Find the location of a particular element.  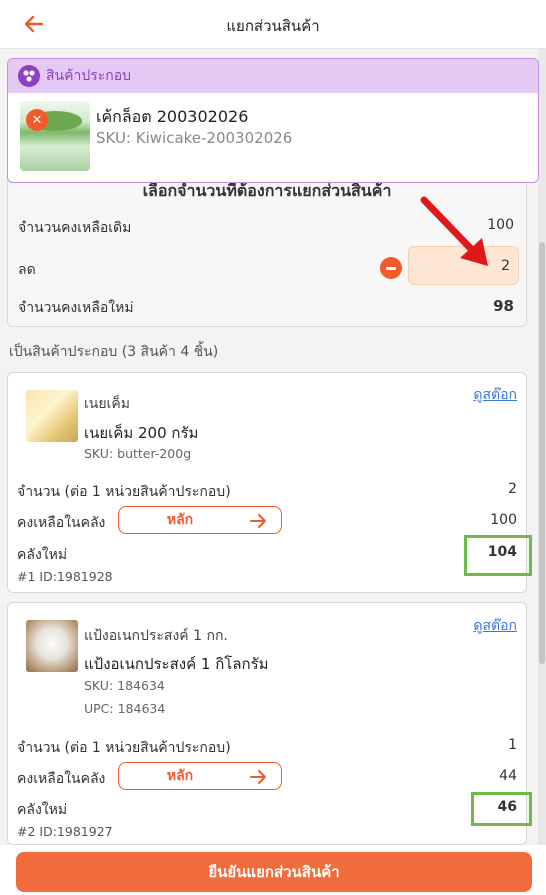

component-full-name: เนยเค็ม 200 กรัม is located at coordinates (141, 433).